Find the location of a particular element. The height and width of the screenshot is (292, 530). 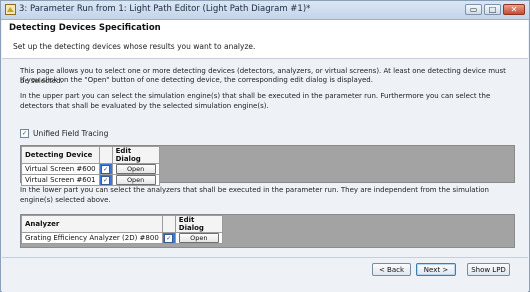

analyzer-select-cell: ✓ is located at coordinates (168, 238).